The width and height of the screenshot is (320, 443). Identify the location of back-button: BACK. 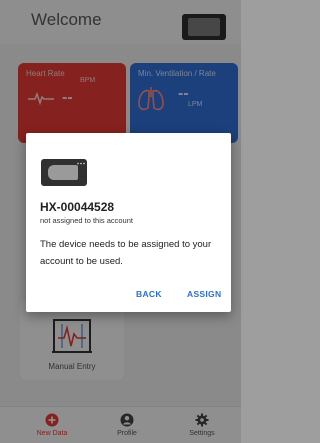
(149, 294).